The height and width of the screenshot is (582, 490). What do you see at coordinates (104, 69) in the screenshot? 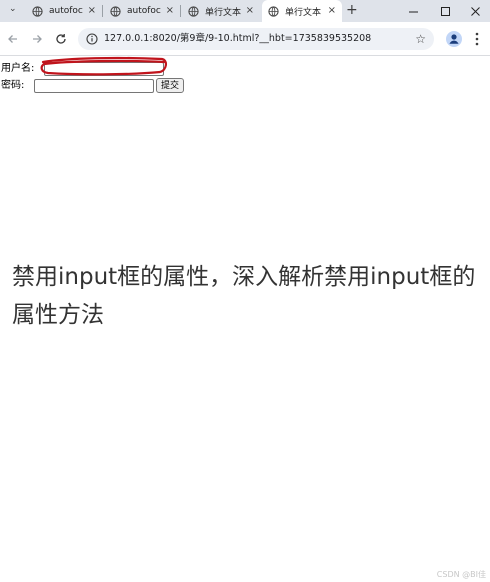
I see `username-input` at bounding box center [104, 69].